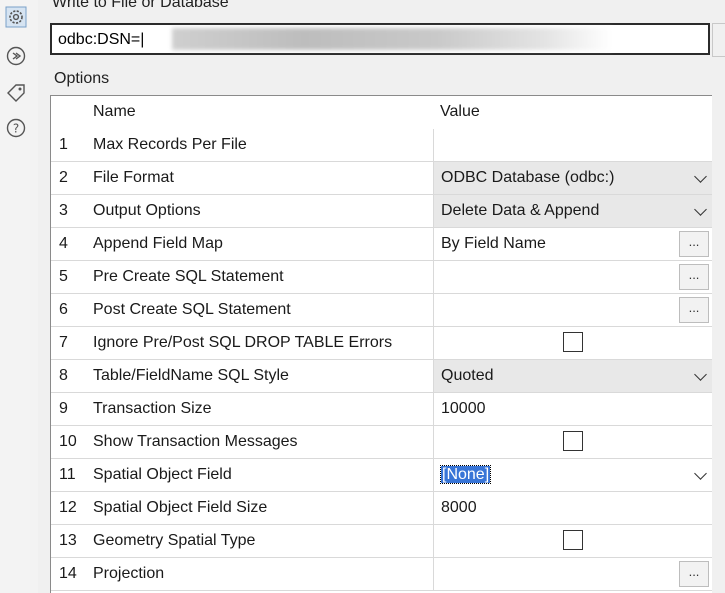 The image size is (725, 593). Describe the element at coordinates (162, 474) in the screenshot. I see `row-name: Spatial Object Field` at that location.